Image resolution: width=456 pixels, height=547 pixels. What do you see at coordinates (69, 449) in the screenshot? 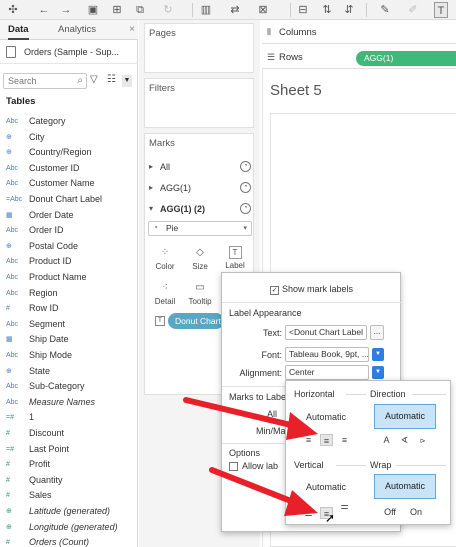
I see `field-item: =# Last Point` at bounding box center [69, 449].